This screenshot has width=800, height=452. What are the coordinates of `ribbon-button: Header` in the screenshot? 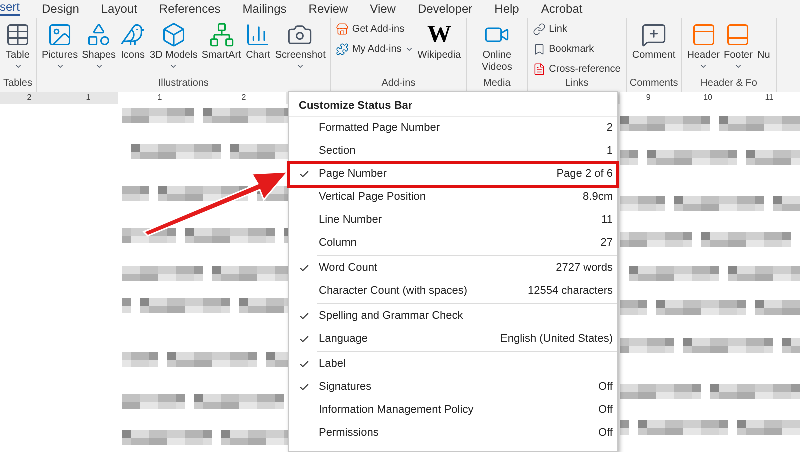 It's located at (703, 47).